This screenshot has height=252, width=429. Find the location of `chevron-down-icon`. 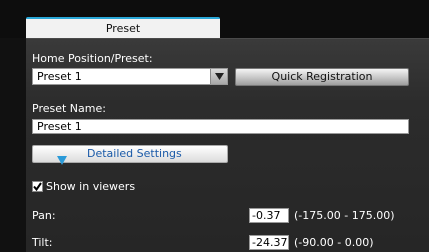

chevron-down-icon is located at coordinates (218, 76).